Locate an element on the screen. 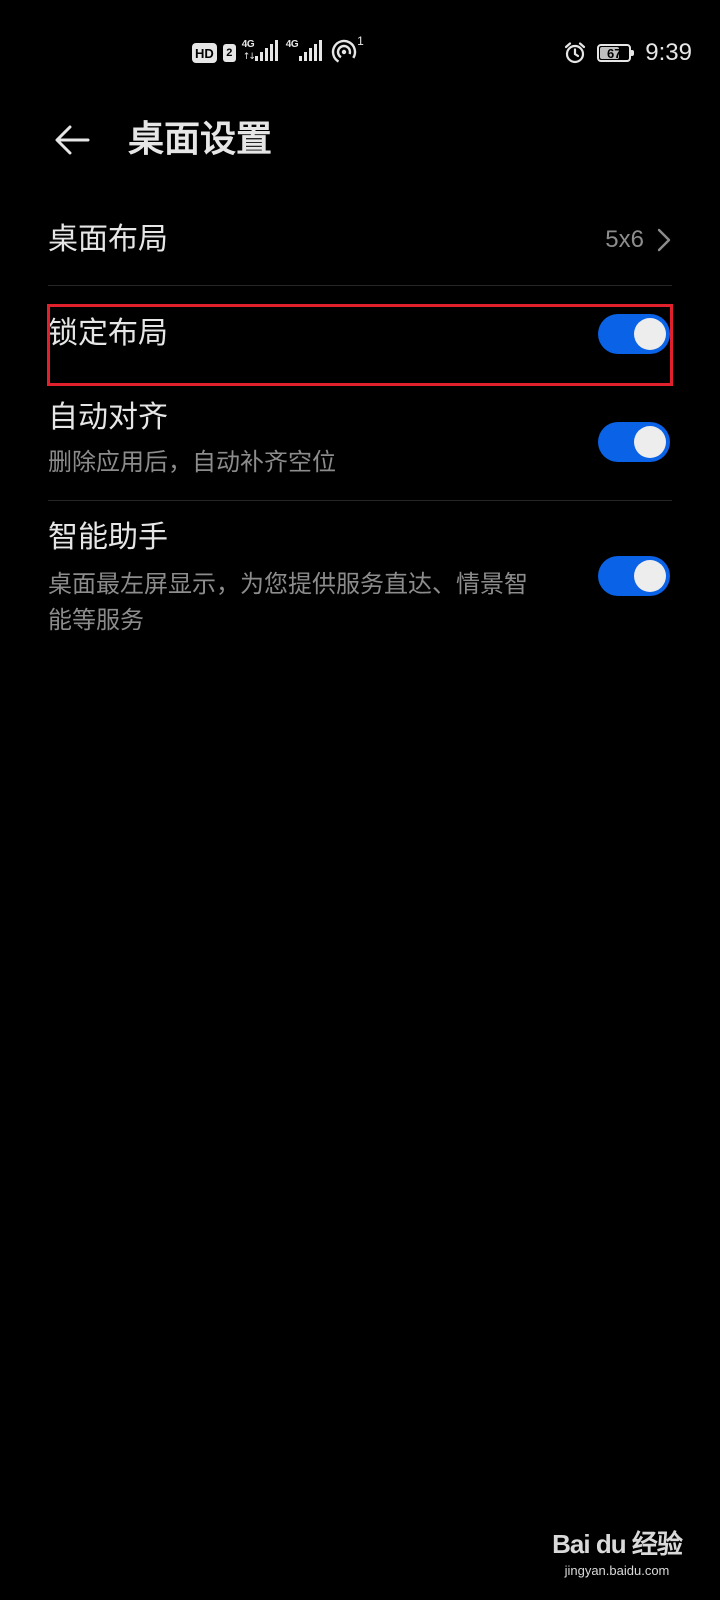  back-arrow-icon is located at coordinates (72, 140).